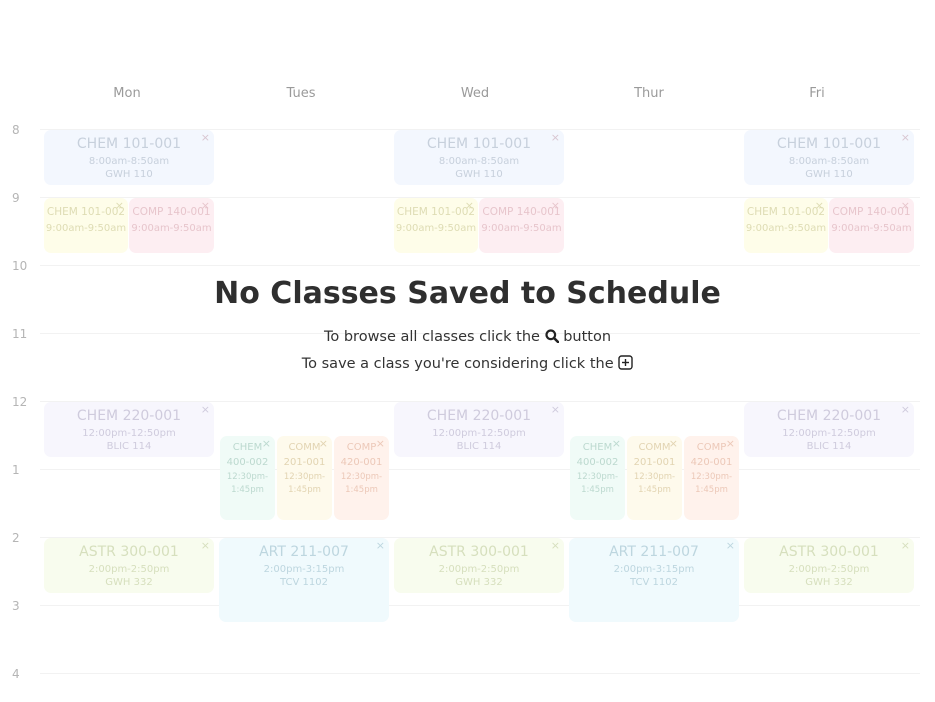 This screenshot has height=702, width=935. What do you see at coordinates (479, 416) in the screenshot?
I see `class-name: CHEM 220-001` at bounding box center [479, 416].